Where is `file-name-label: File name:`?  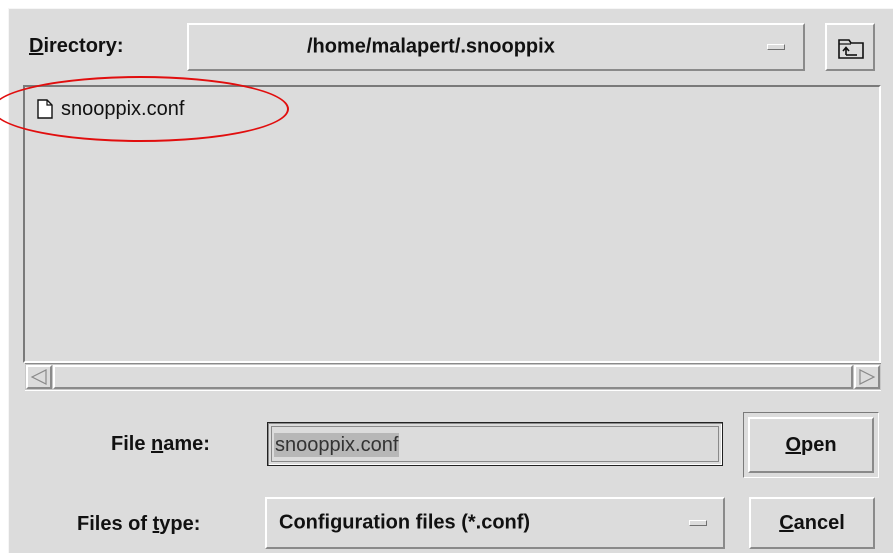 file-name-label: File name: is located at coordinates (160, 444).